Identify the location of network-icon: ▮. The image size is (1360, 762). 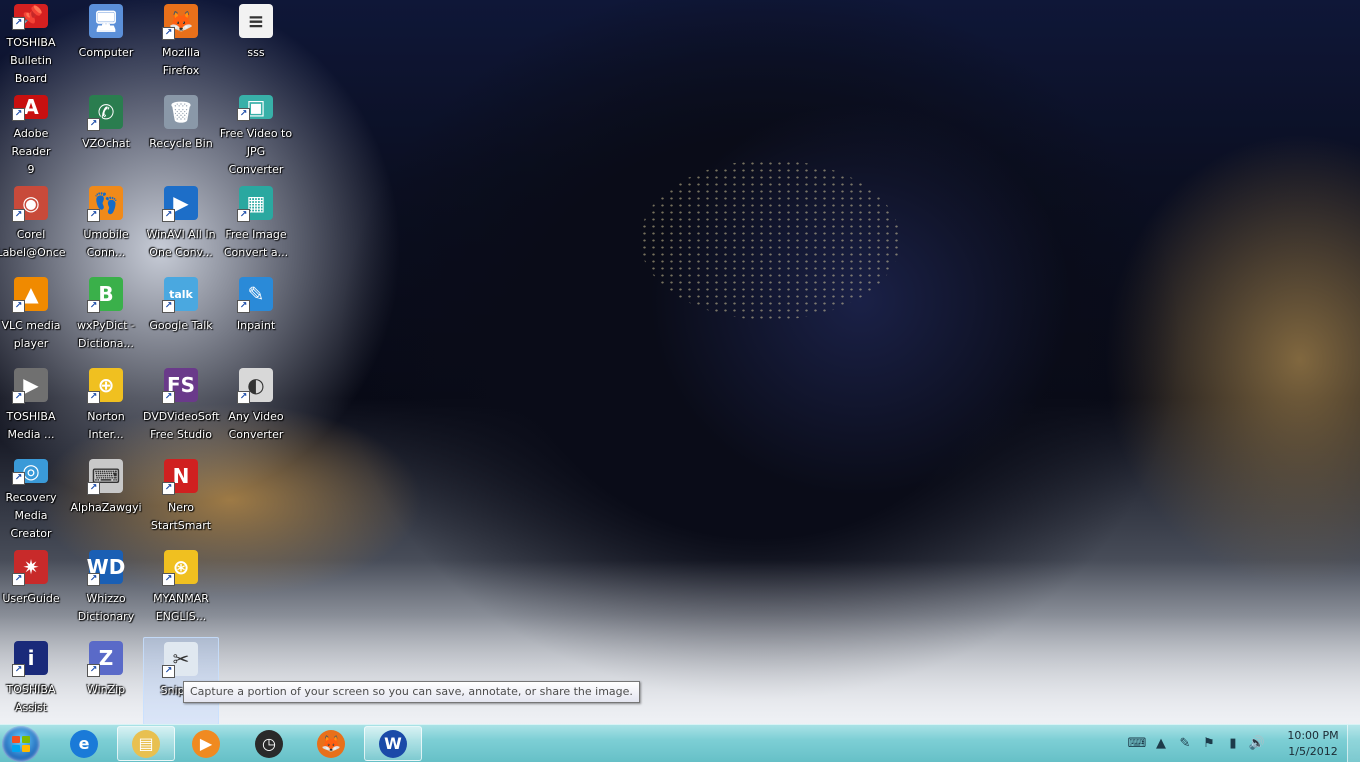
(1233, 744).